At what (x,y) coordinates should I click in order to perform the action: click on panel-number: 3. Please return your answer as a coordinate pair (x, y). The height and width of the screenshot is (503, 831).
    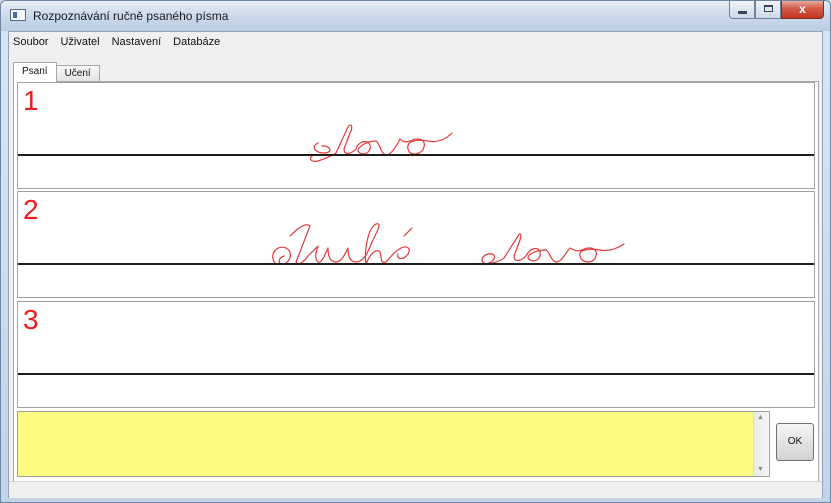
    Looking at the image, I should click on (31, 319).